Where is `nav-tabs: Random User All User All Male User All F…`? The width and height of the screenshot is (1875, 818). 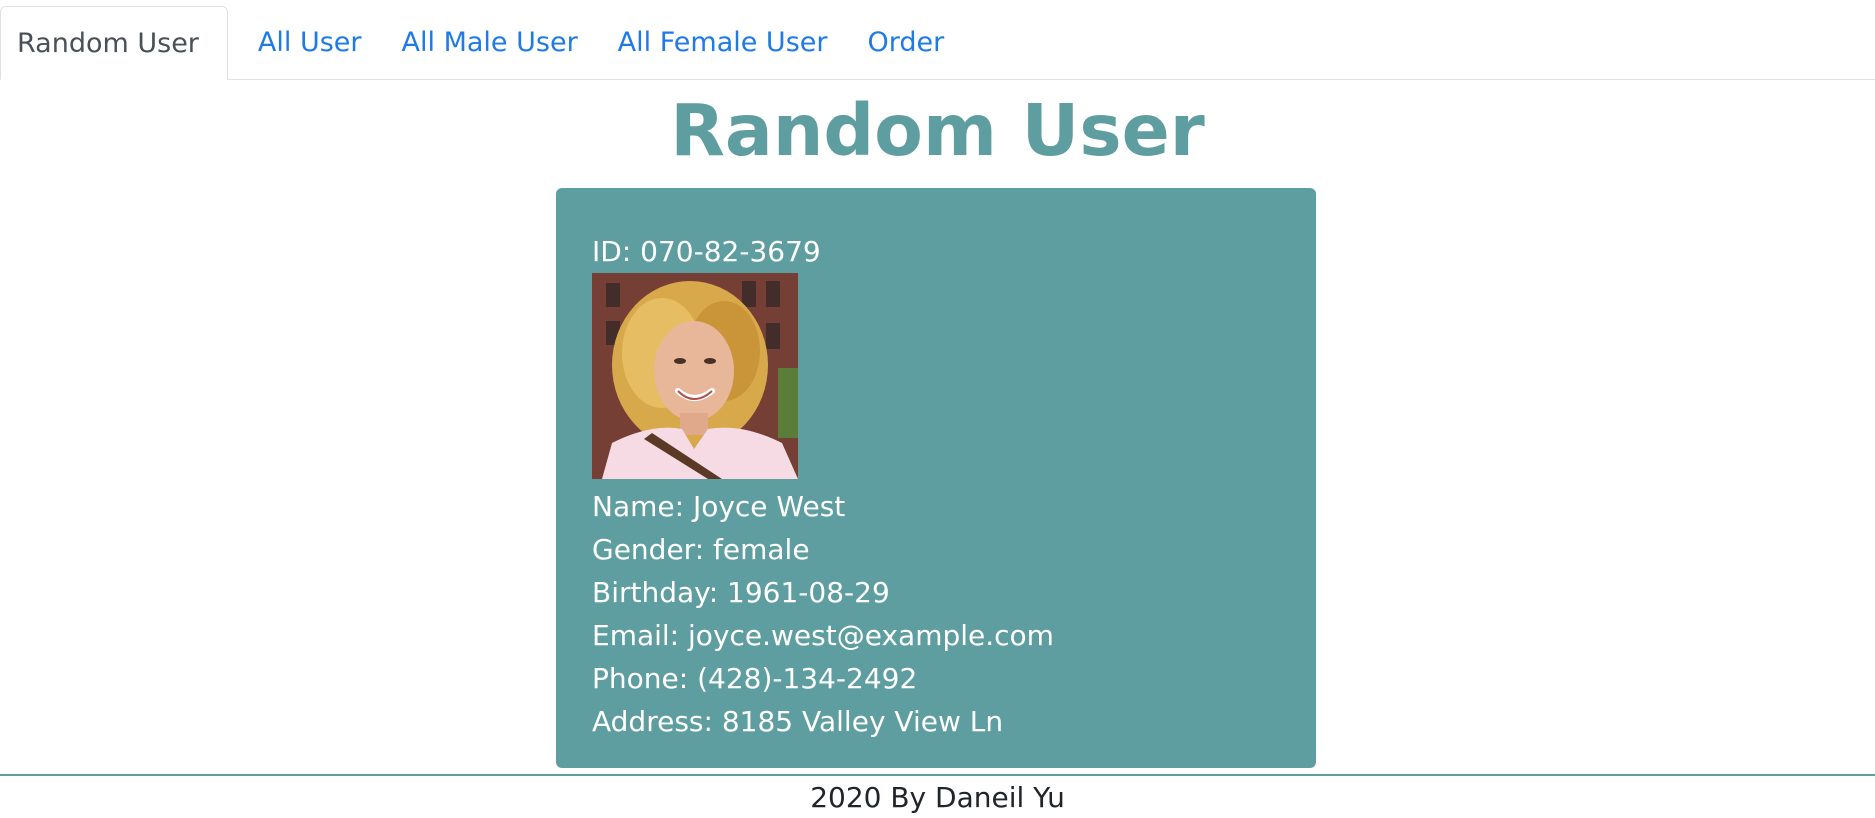 nav-tabs: Random User All User All Male User All F… is located at coordinates (937, 40).